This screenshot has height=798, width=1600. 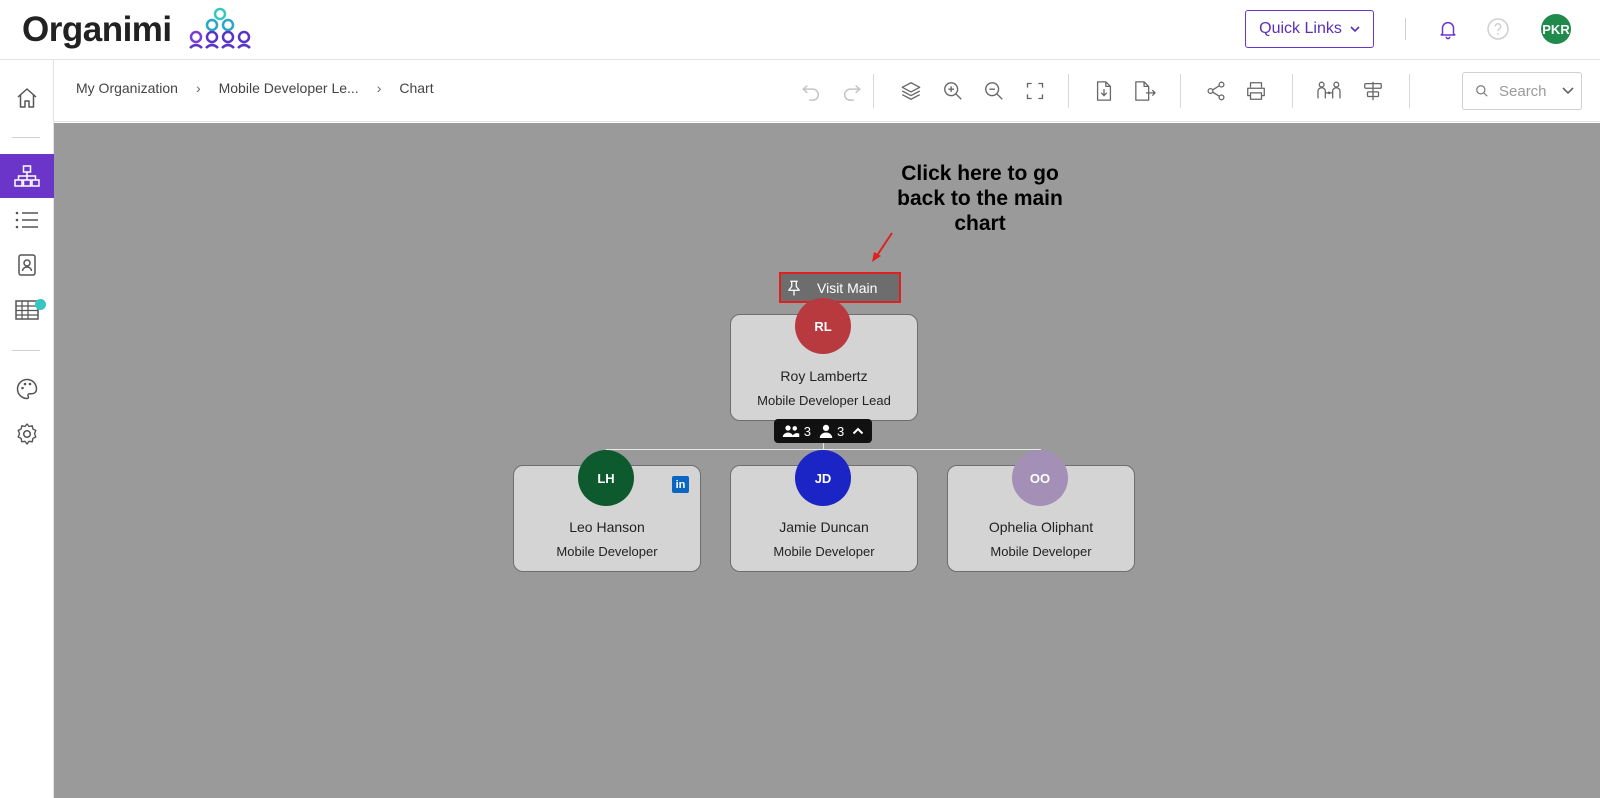 I want to click on export-icon, so click(x=1145, y=91).